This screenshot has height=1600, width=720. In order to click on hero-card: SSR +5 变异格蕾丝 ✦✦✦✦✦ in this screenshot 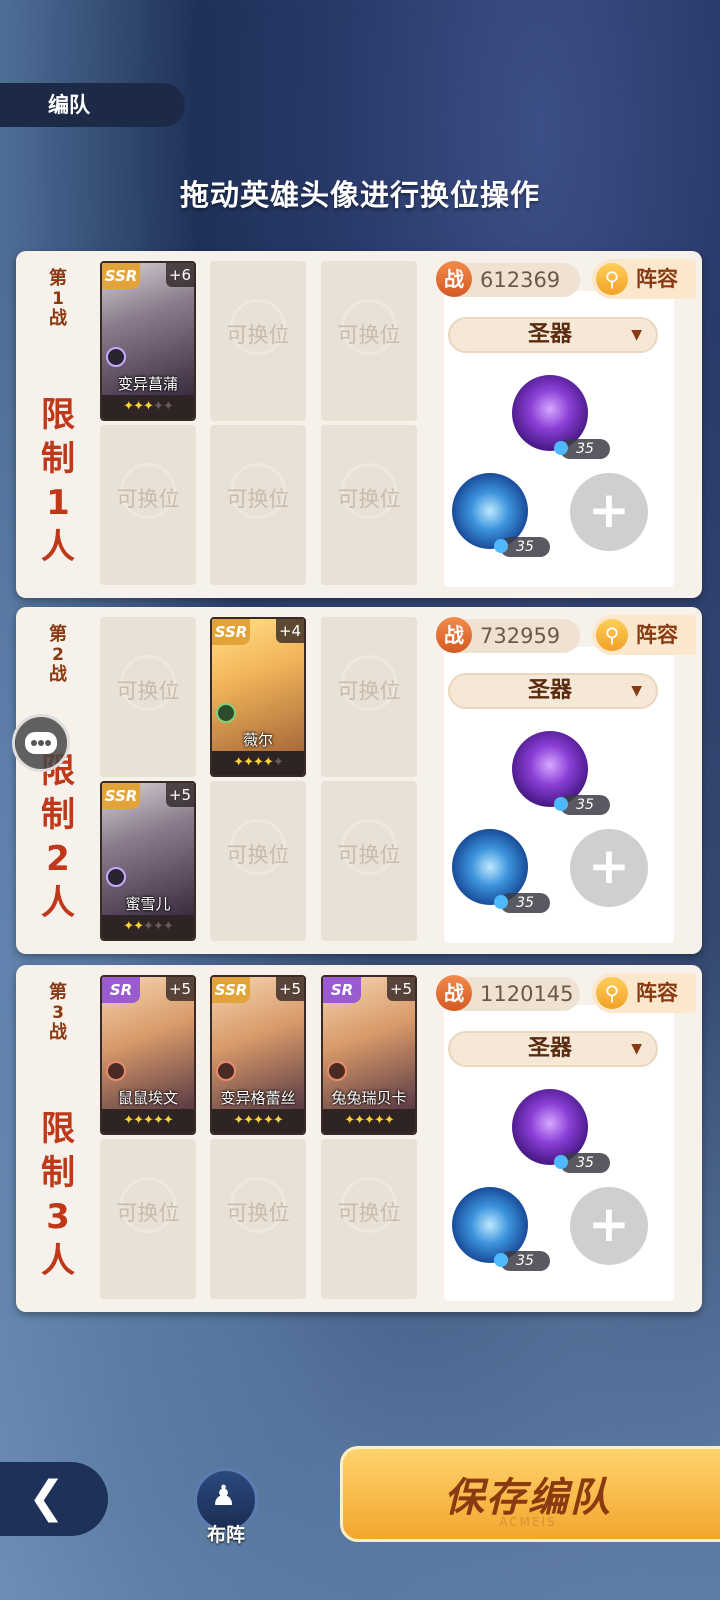, I will do `click(258, 1055)`.